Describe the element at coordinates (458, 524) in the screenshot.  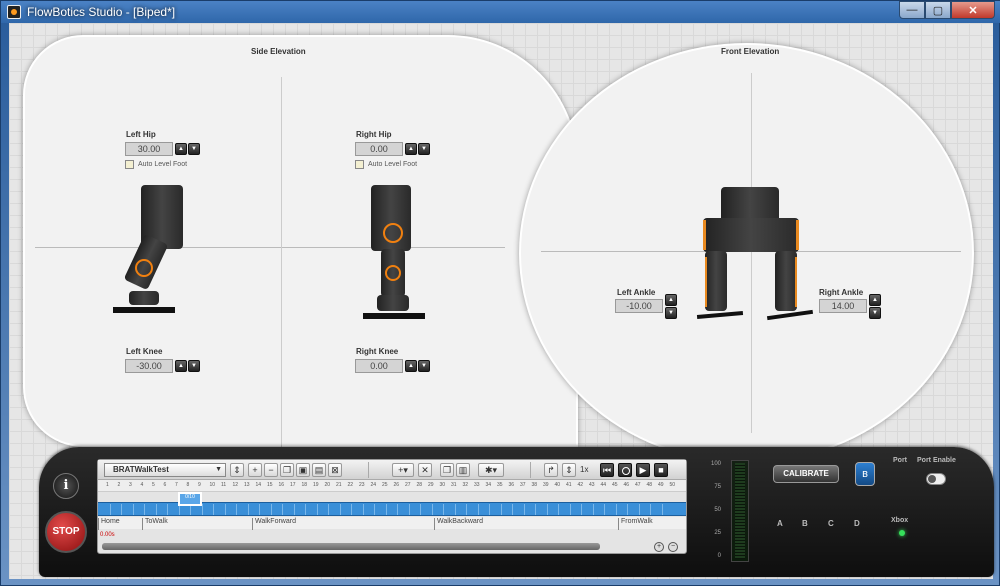
I see `segment-label: WalkBackward` at that location.